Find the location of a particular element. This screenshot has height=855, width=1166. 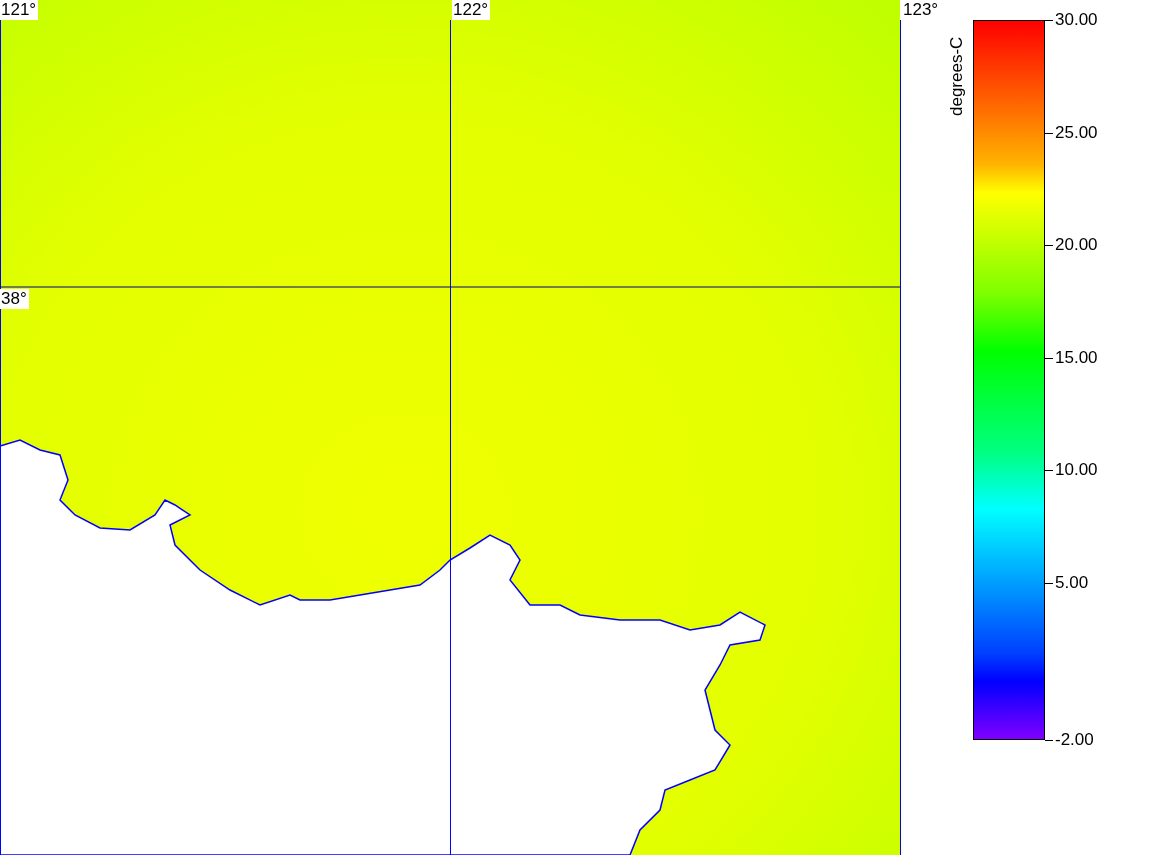

scale-value: 30.00 is located at coordinates (1076, 20).